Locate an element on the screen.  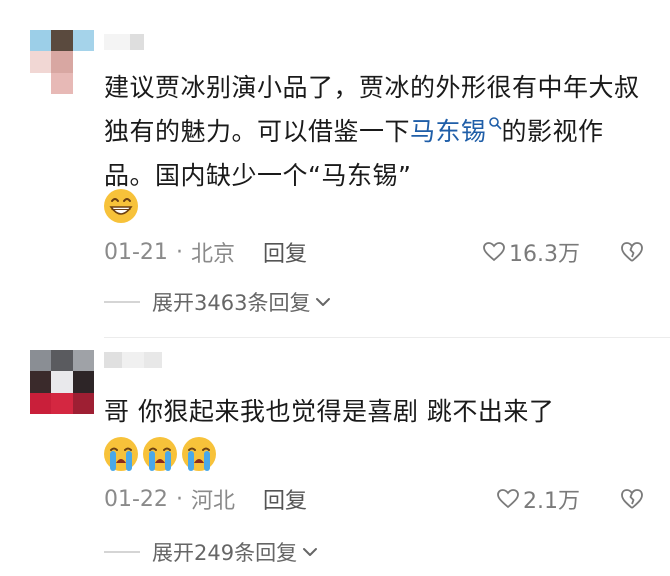
comment-meta: 01-22 · 河北 回复 2.1万 is located at coordinates (374, 499).